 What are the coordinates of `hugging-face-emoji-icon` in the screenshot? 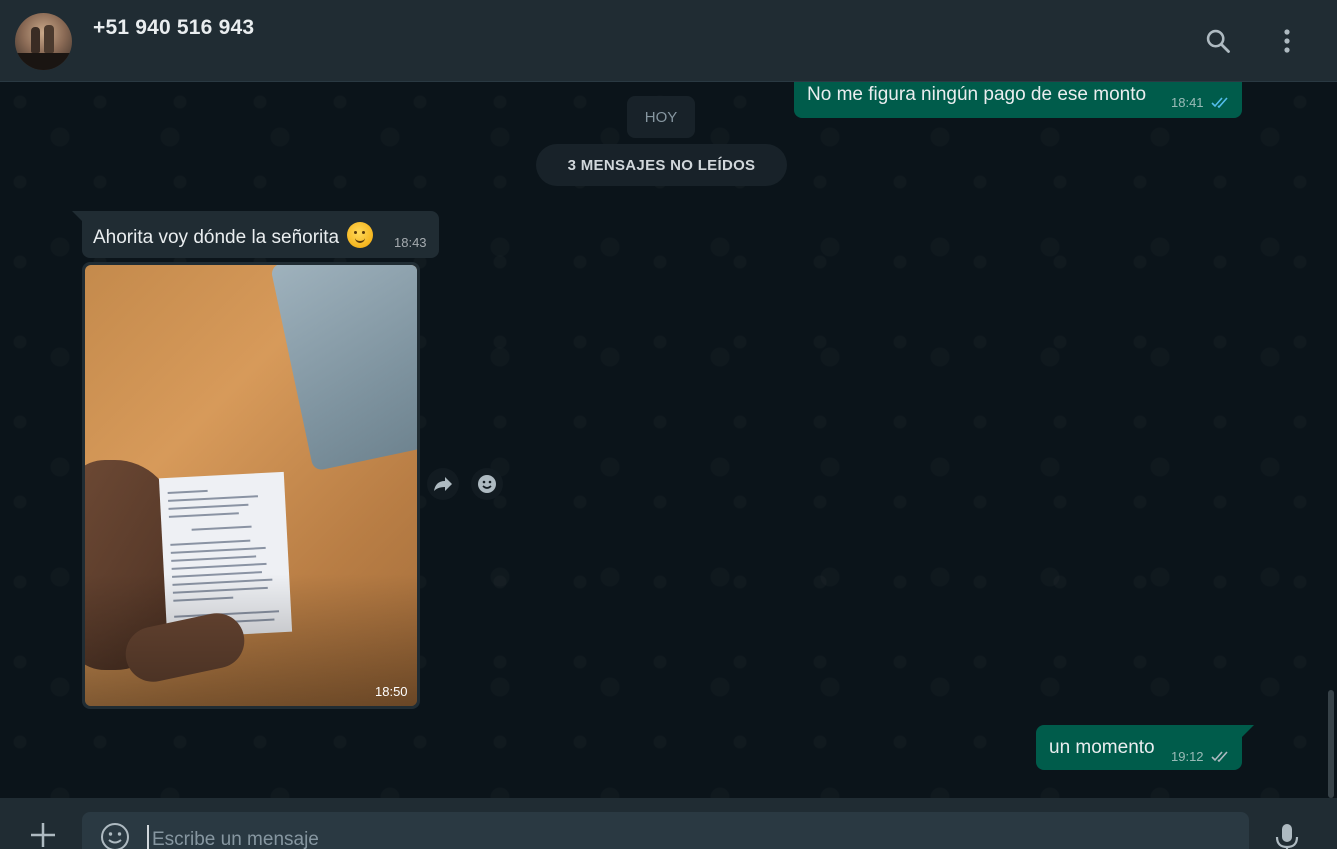 It's located at (360, 235).